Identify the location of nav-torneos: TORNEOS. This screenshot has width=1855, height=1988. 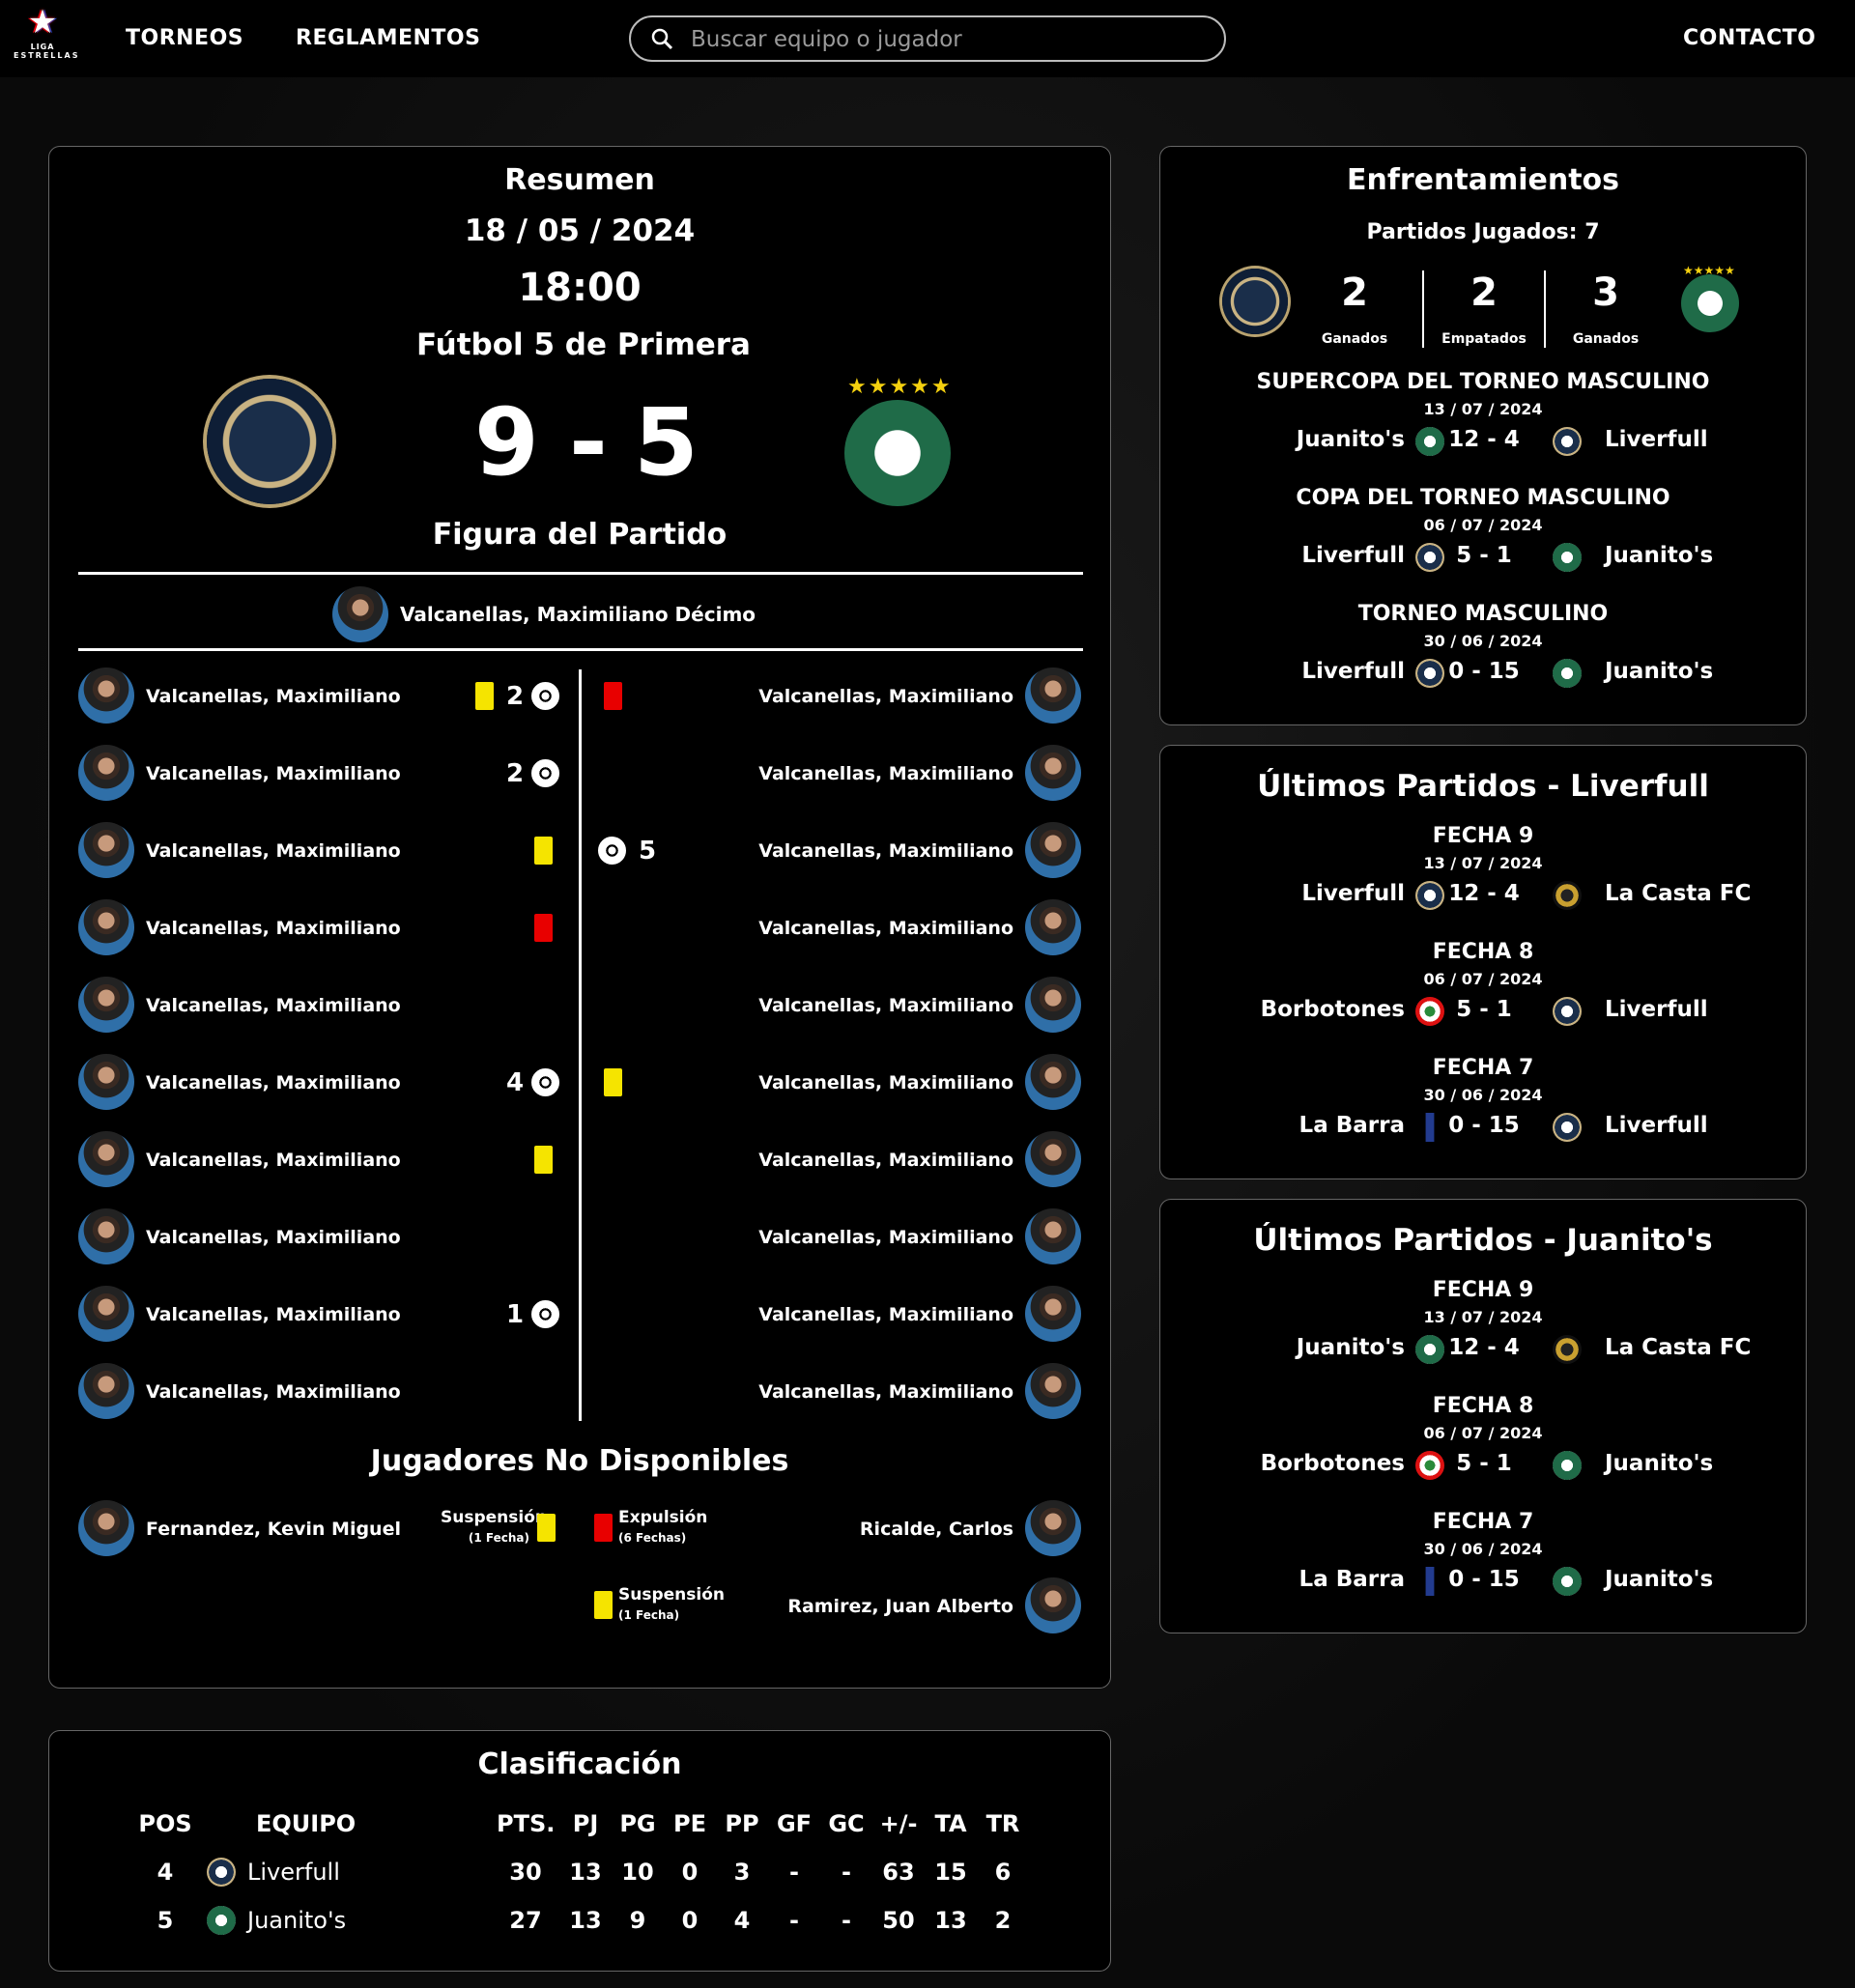
(184, 38).